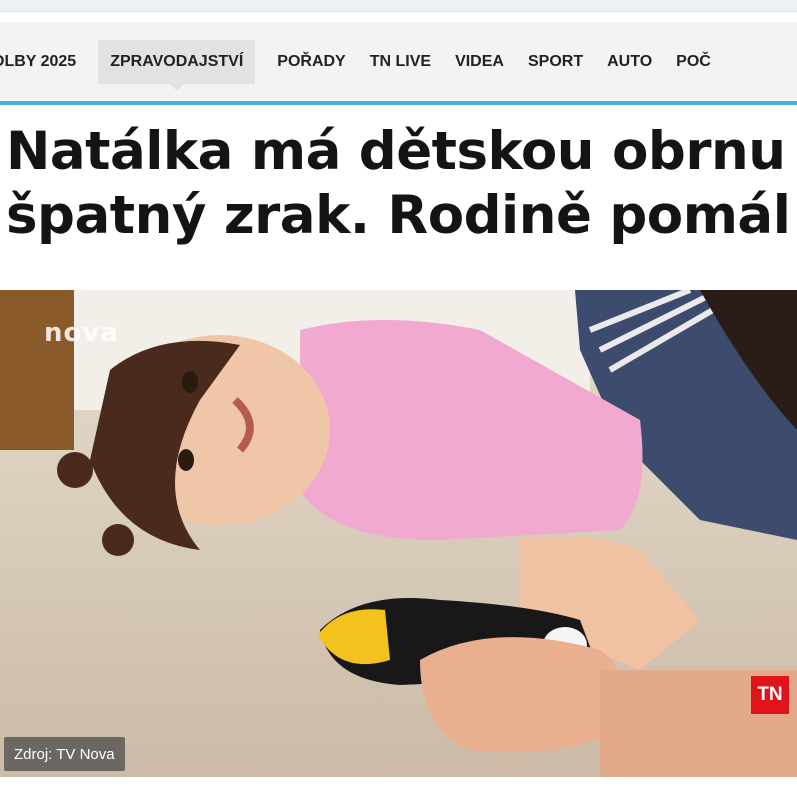  What do you see at coordinates (44, 62) in the screenshot?
I see `nav-item-volby: OLBY 2025` at bounding box center [44, 62].